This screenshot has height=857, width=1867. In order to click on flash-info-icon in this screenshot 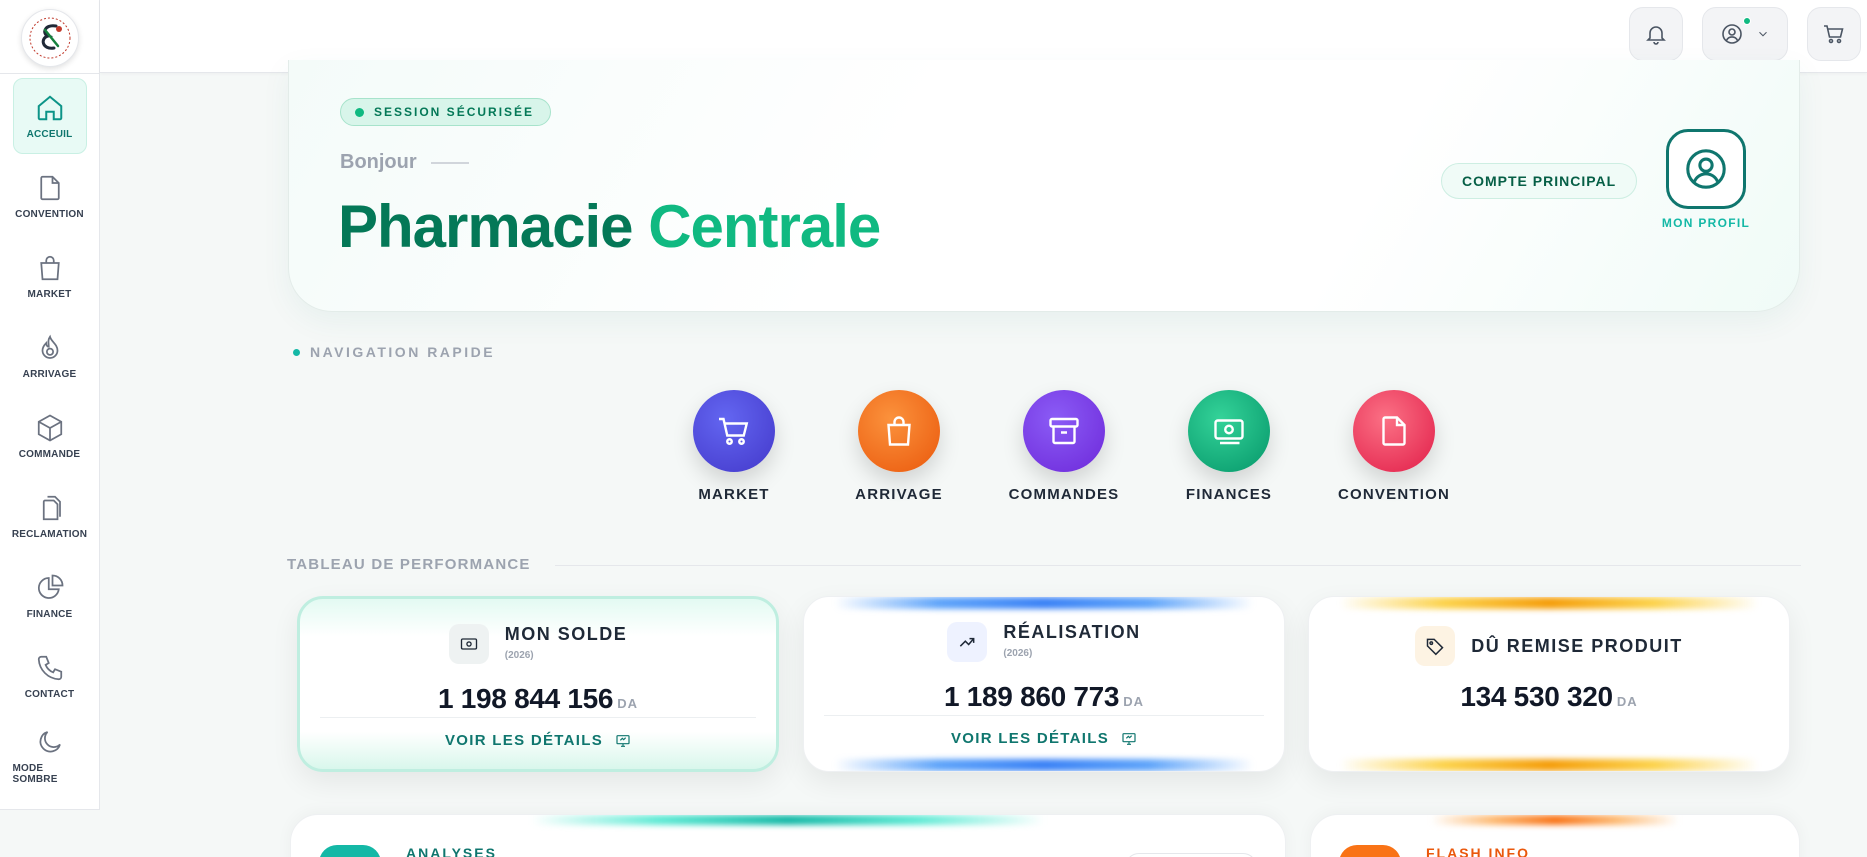, I will do `click(1370, 851)`.